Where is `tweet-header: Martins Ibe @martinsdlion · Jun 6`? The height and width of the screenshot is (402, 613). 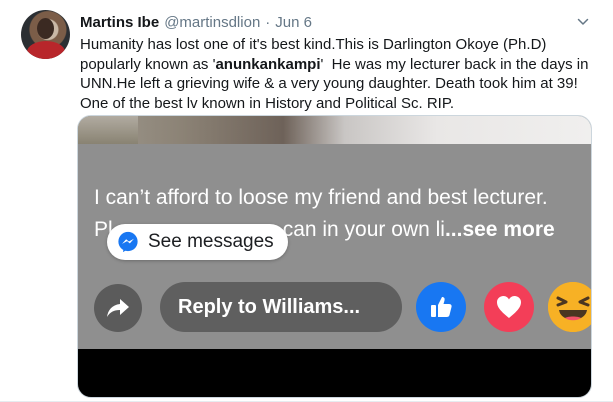
tweet-header: Martins Ibe @martinsdlion · Jun 6 is located at coordinates (196, 22).